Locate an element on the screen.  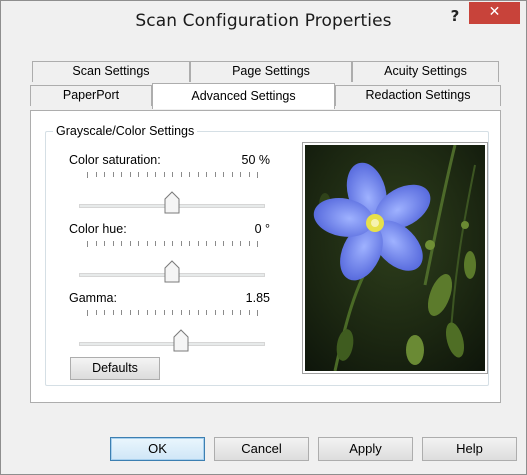
help-button: Help is located at coordinates (469, 449).